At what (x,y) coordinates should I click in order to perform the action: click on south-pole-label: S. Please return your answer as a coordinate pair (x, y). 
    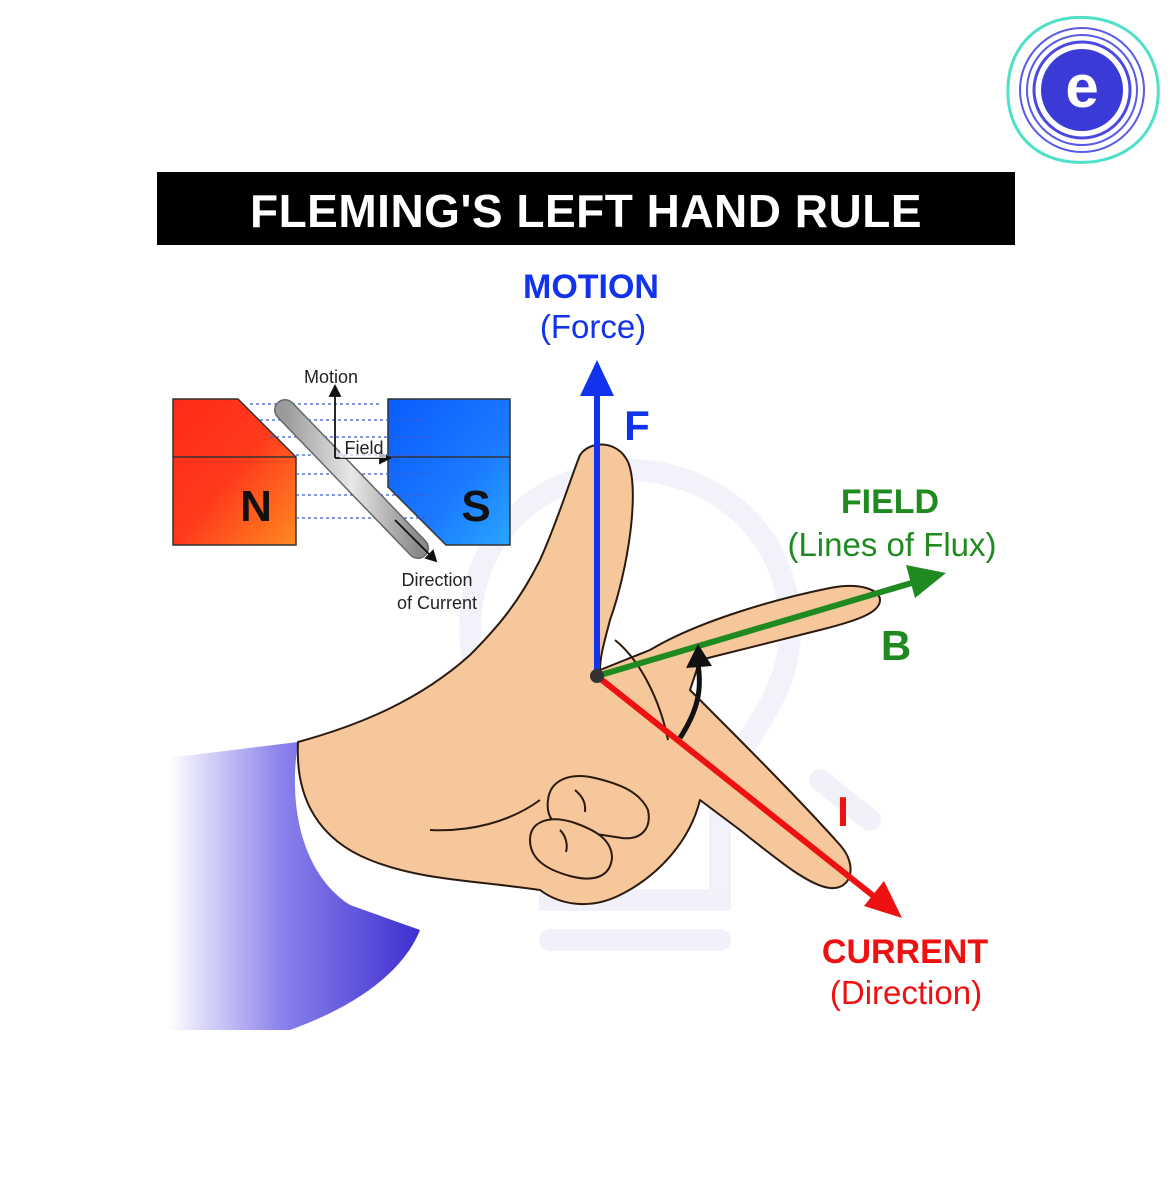
    Looking at the image, I should click on (475, 506).